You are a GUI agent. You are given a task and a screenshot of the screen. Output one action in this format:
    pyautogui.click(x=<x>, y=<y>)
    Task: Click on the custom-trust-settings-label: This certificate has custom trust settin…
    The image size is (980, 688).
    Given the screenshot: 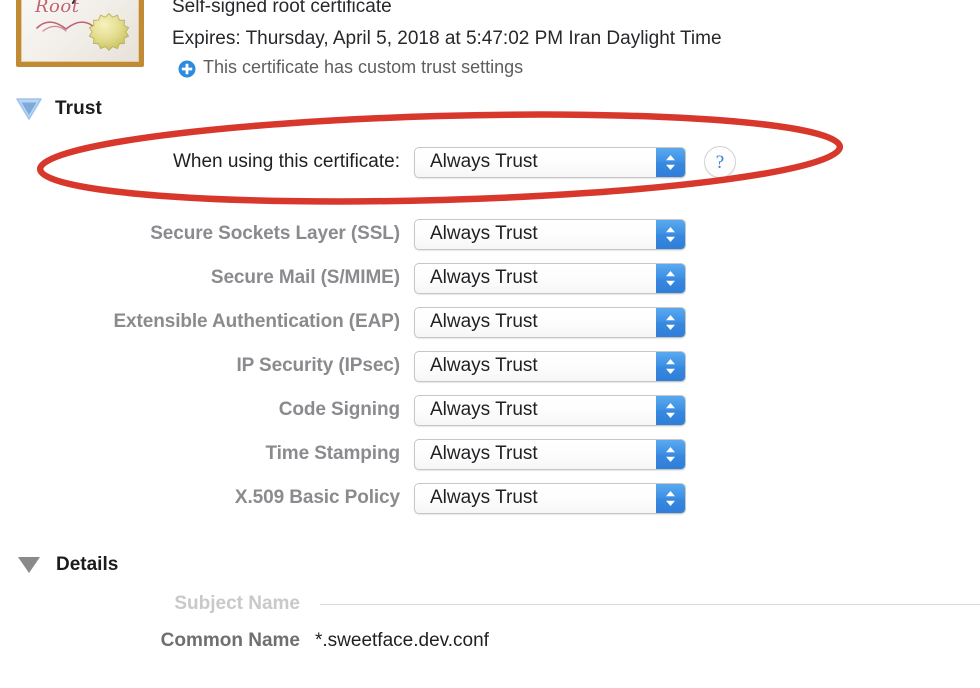 What is the action you would take?
    pyautogui.click(x=363, y=67)
    